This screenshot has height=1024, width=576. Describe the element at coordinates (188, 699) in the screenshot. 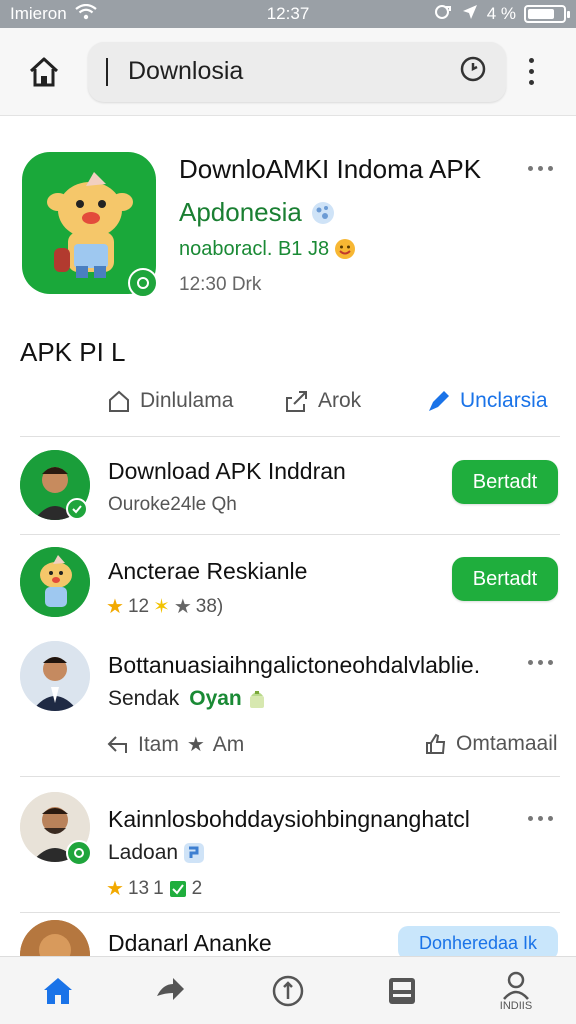

I see `list-item-subtitle: Sendak Oyan` at that location.